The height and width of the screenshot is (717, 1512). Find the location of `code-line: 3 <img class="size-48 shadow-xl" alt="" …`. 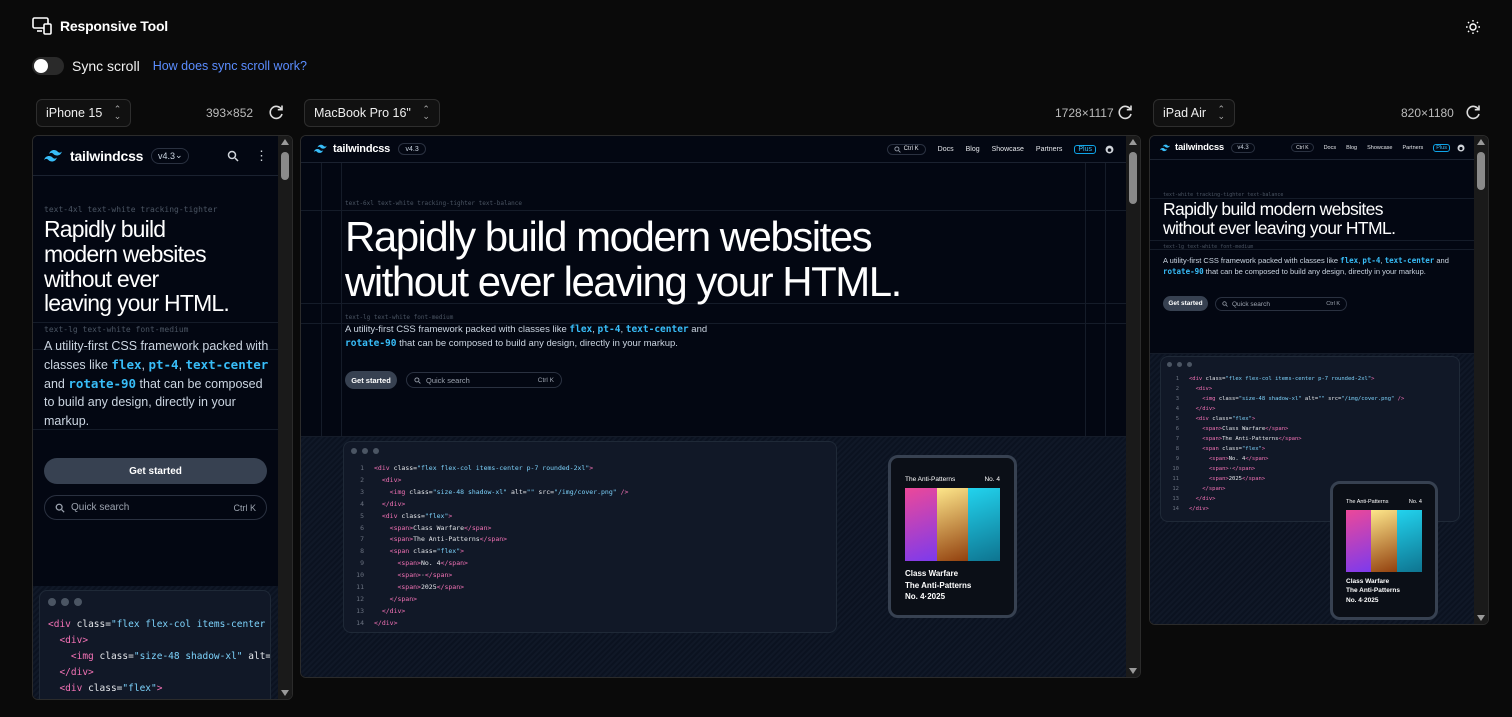

code-line: 3 <img class="size-48 shadow-xl" alt="" … is located at coordinates (1310, 399).